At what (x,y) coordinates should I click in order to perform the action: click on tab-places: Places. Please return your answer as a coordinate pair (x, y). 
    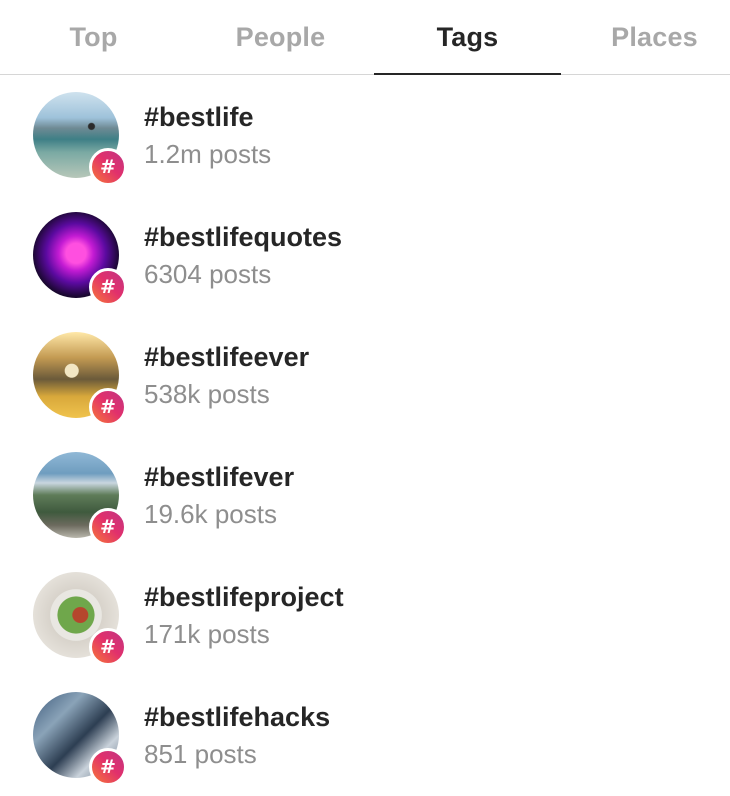
    Looking at the image, I should click on (645, 37).